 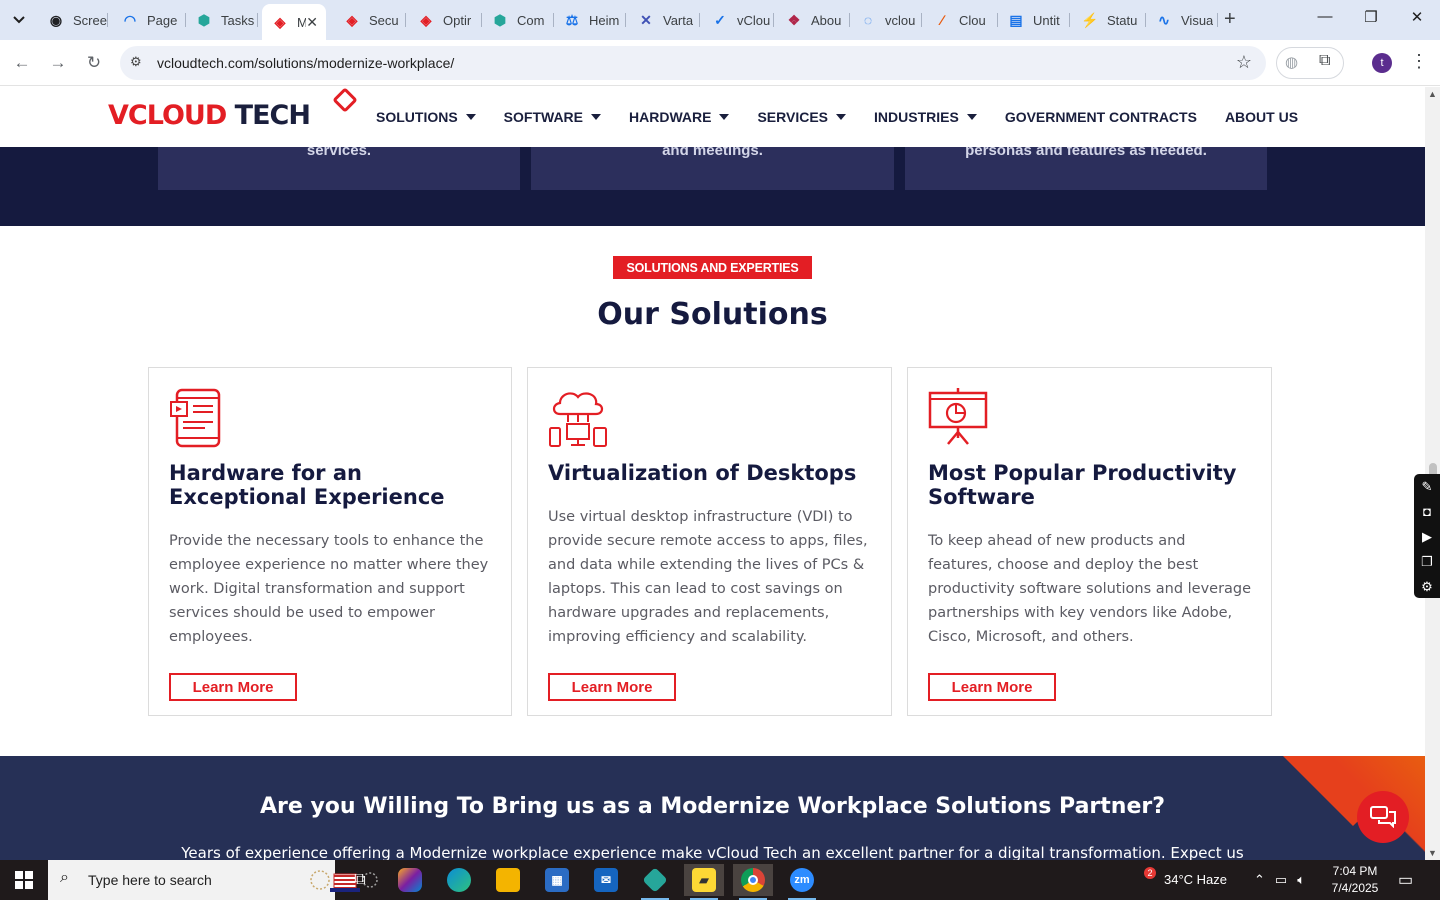 What do you see at coordinates (136, 62) in the screenshot?
I see `site-info-icon: ⚙` at bounding box center [136, 62].